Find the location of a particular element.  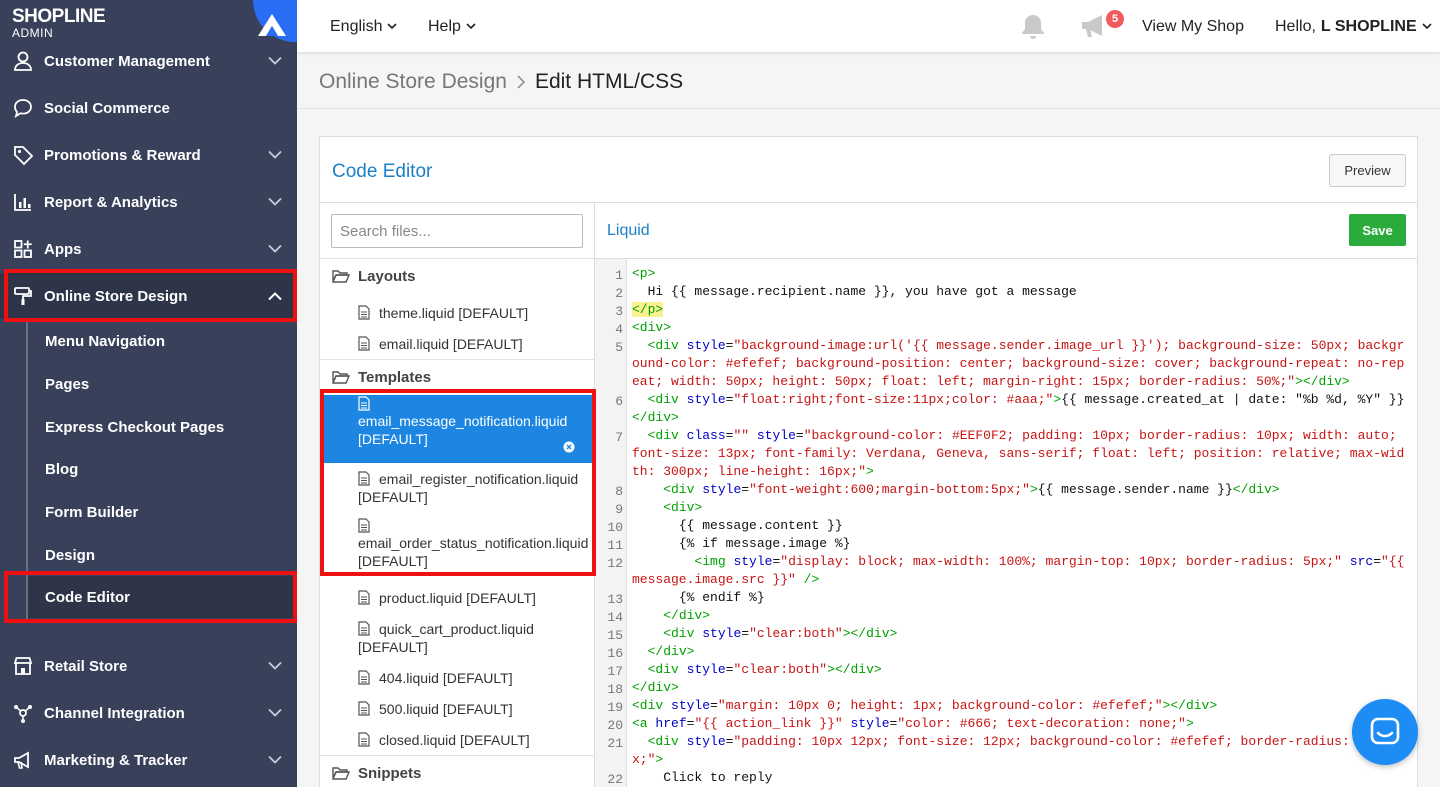

folder-label: Snippets is located at coordinates (390, 773).